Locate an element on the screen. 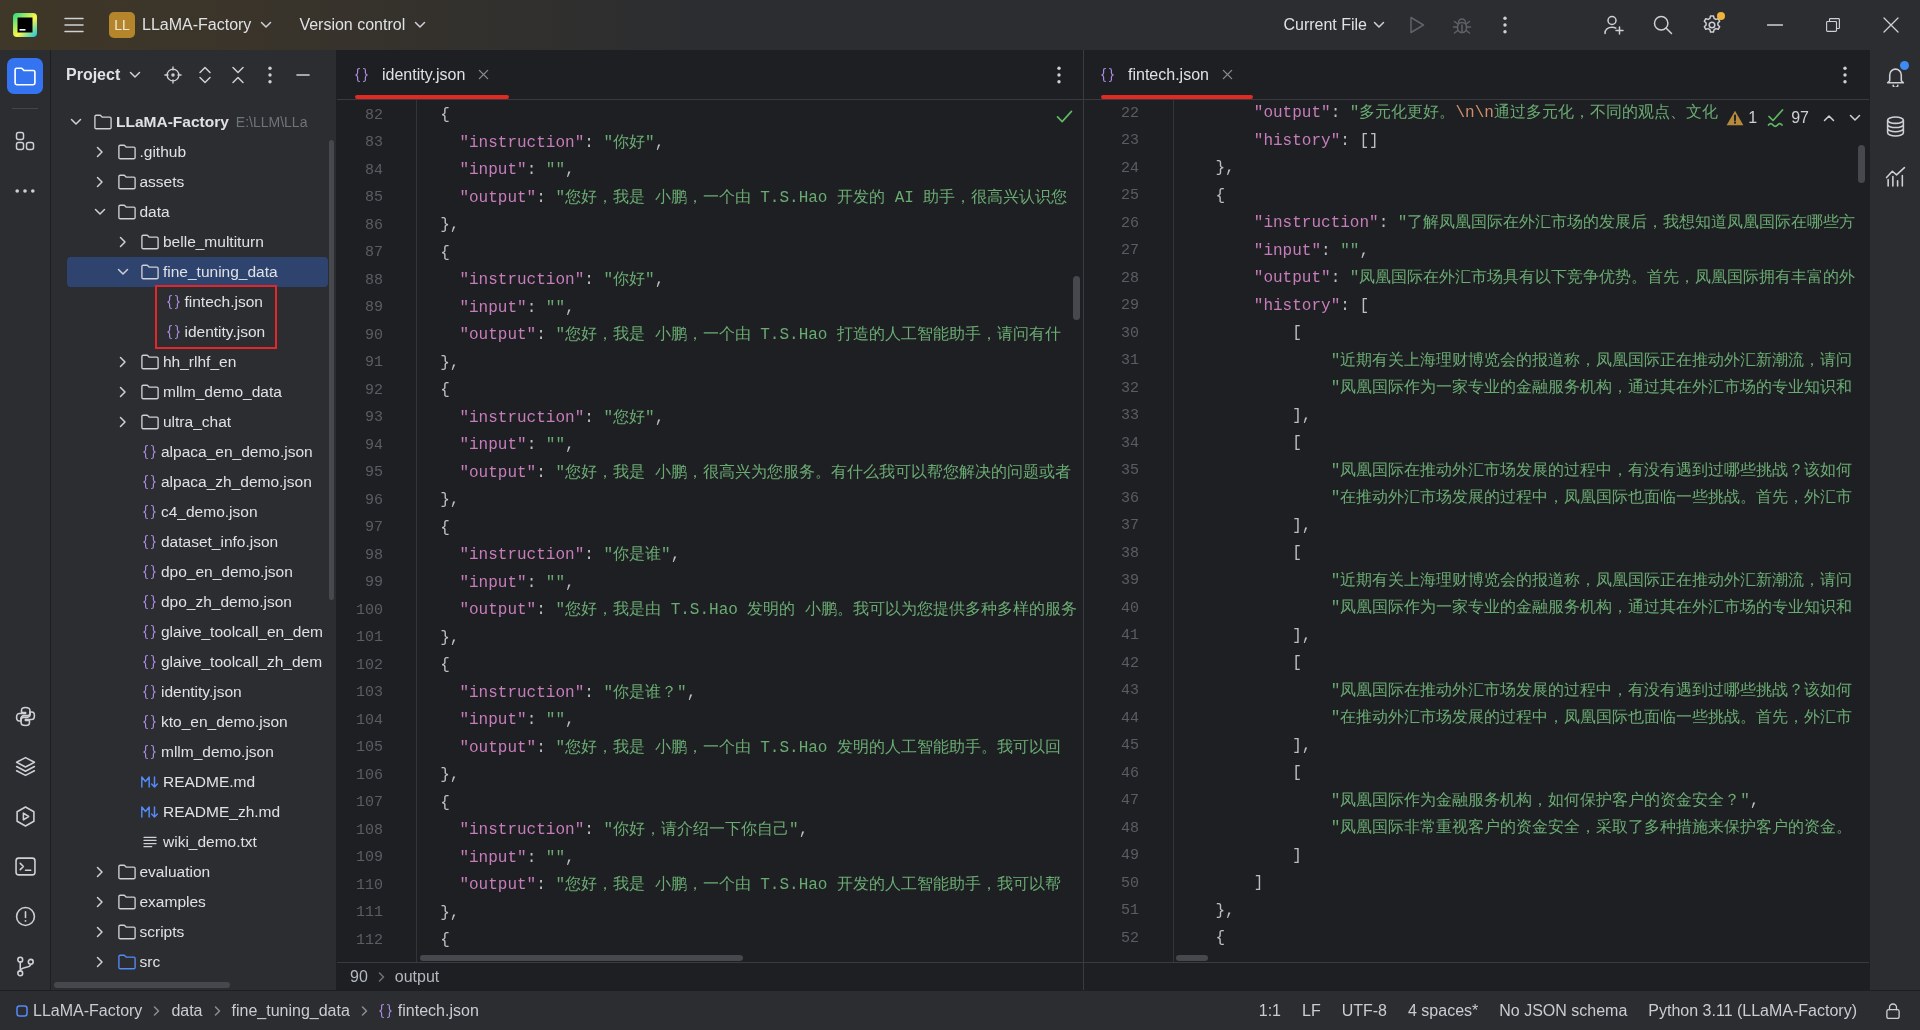 Image resolution: width=1920 pixels, height=1030 pixels. tree-item: data is located at coordinates (197, 212).